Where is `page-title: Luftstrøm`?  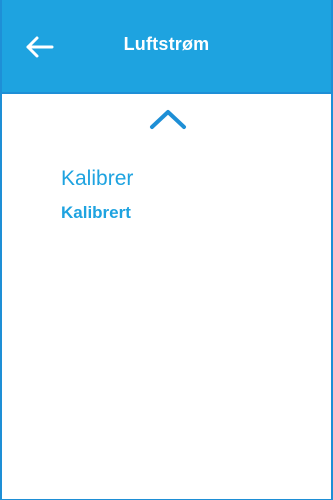
page-title: Luftstrøm is located at coordinates (166, 44).